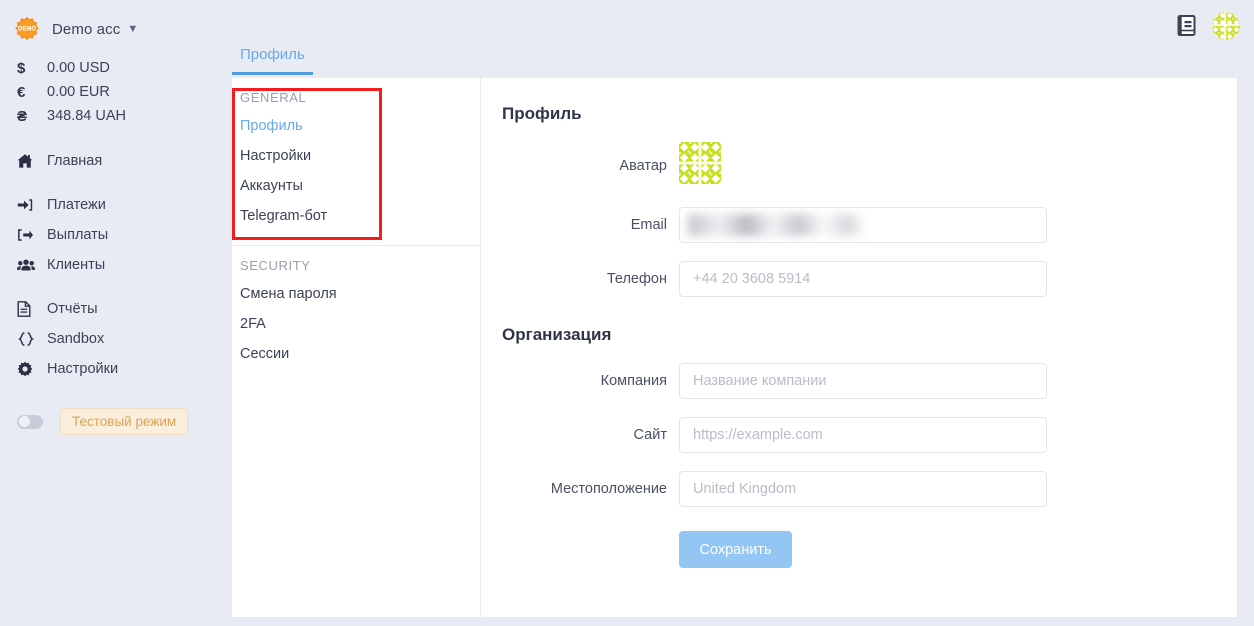  Describe the element at coordinates (863, 165) in the screenshot. I see `avatar-control` at that location.